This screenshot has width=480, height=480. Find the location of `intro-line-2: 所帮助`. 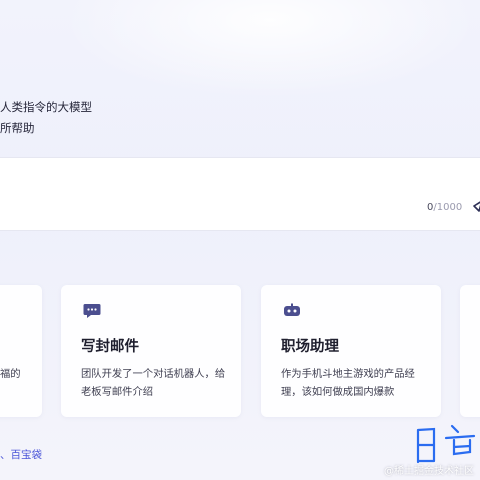

intro-line-2: 所帮助 is located at coordinates (17, 128).